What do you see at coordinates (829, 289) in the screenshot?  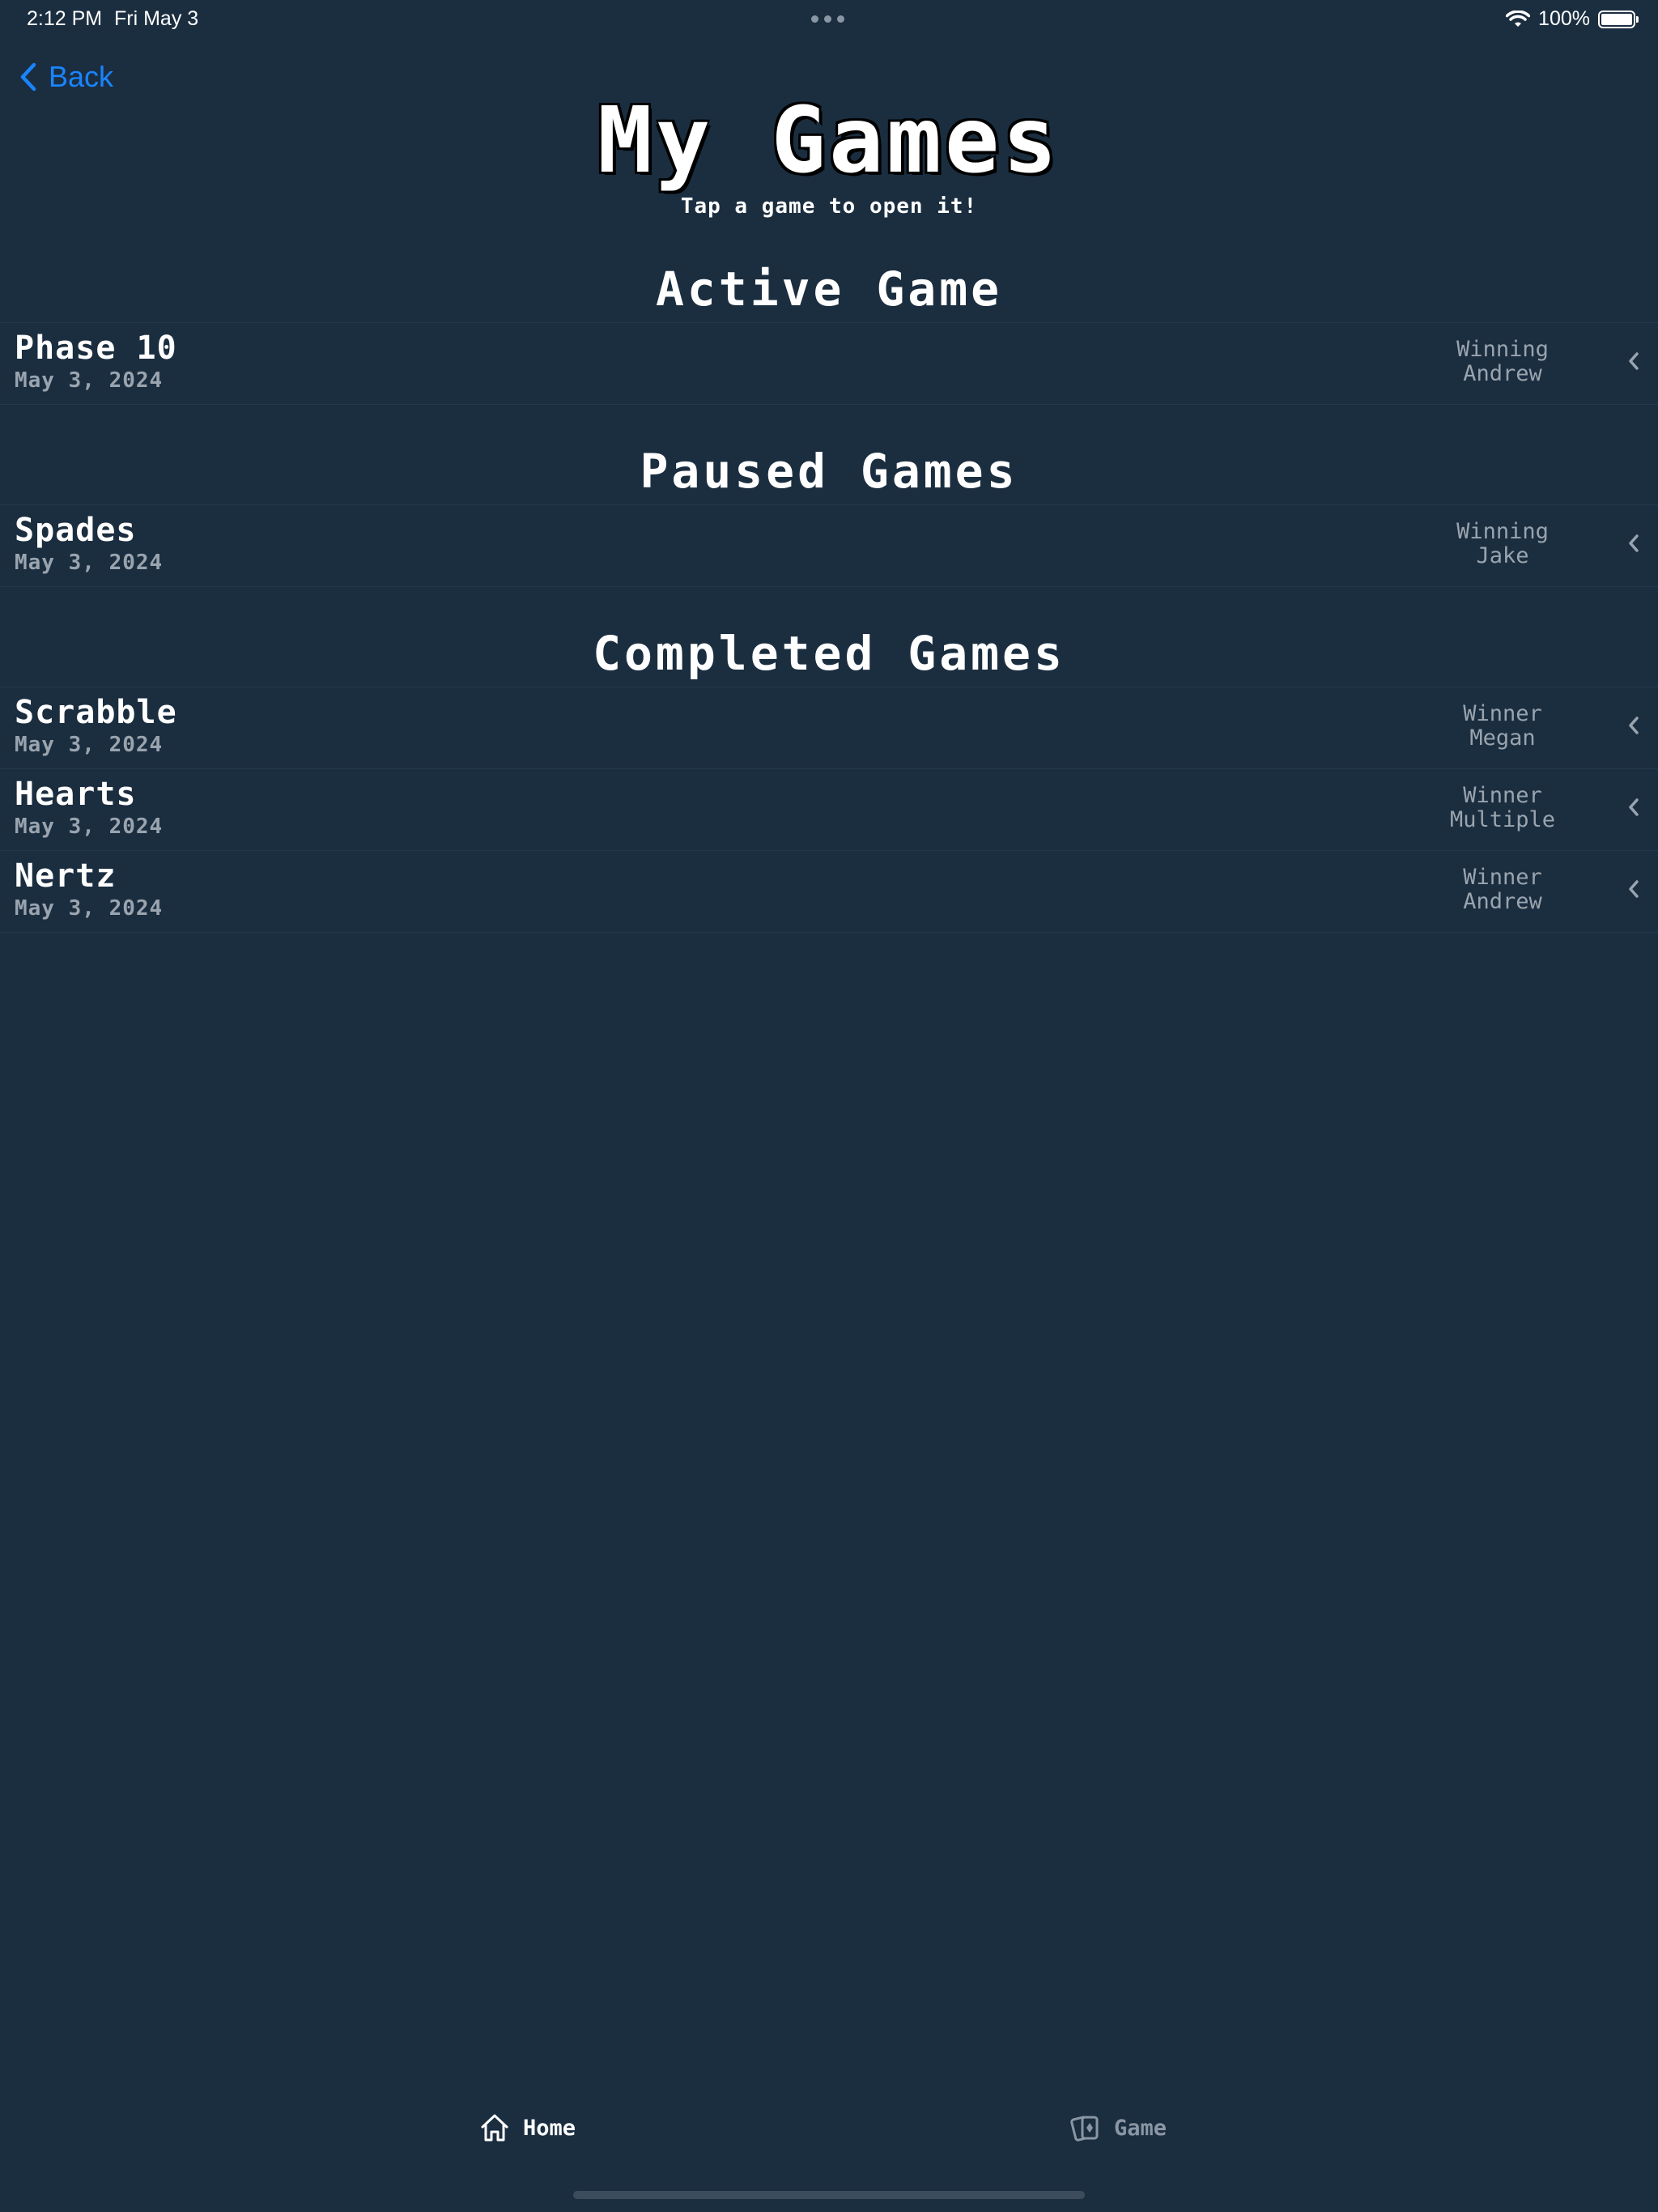 I see `section-header-active: Active Game` at bounding box center [829, 289].